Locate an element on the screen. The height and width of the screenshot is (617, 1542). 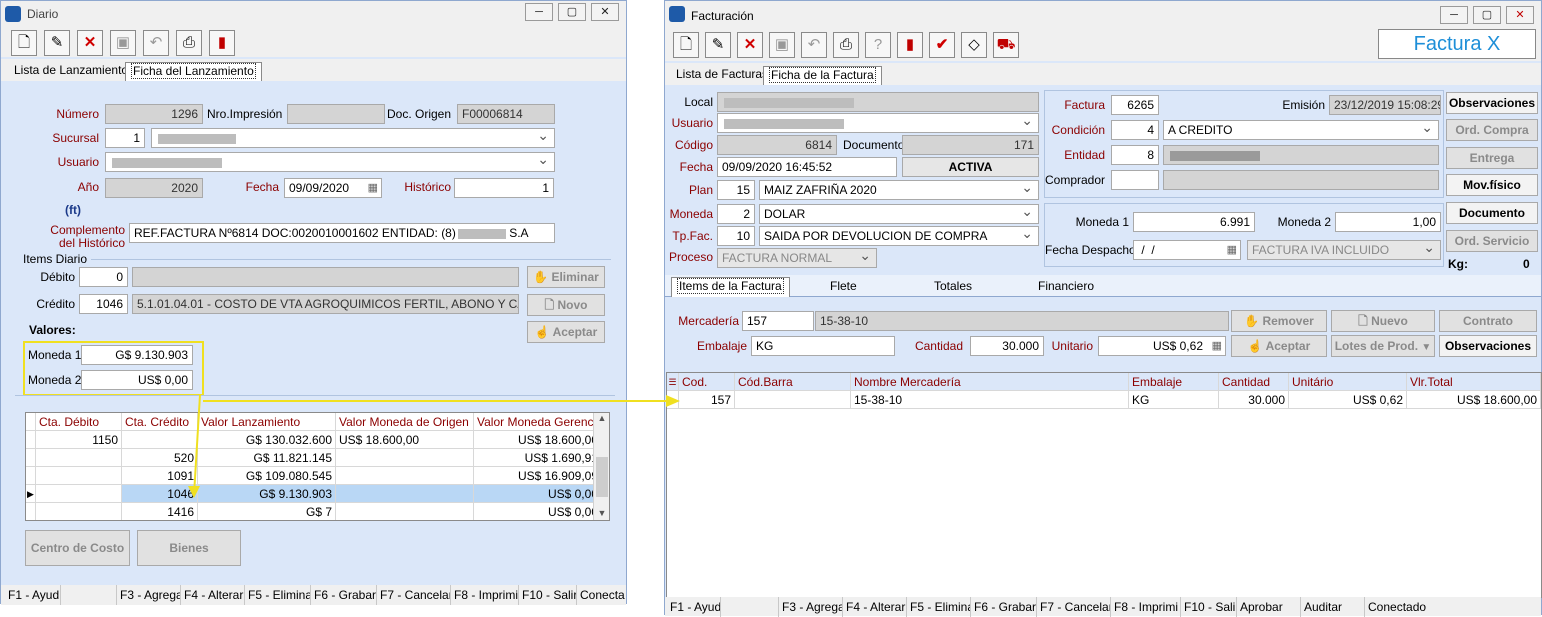
annotation-arrow-down is located at coordinates (197, 445).